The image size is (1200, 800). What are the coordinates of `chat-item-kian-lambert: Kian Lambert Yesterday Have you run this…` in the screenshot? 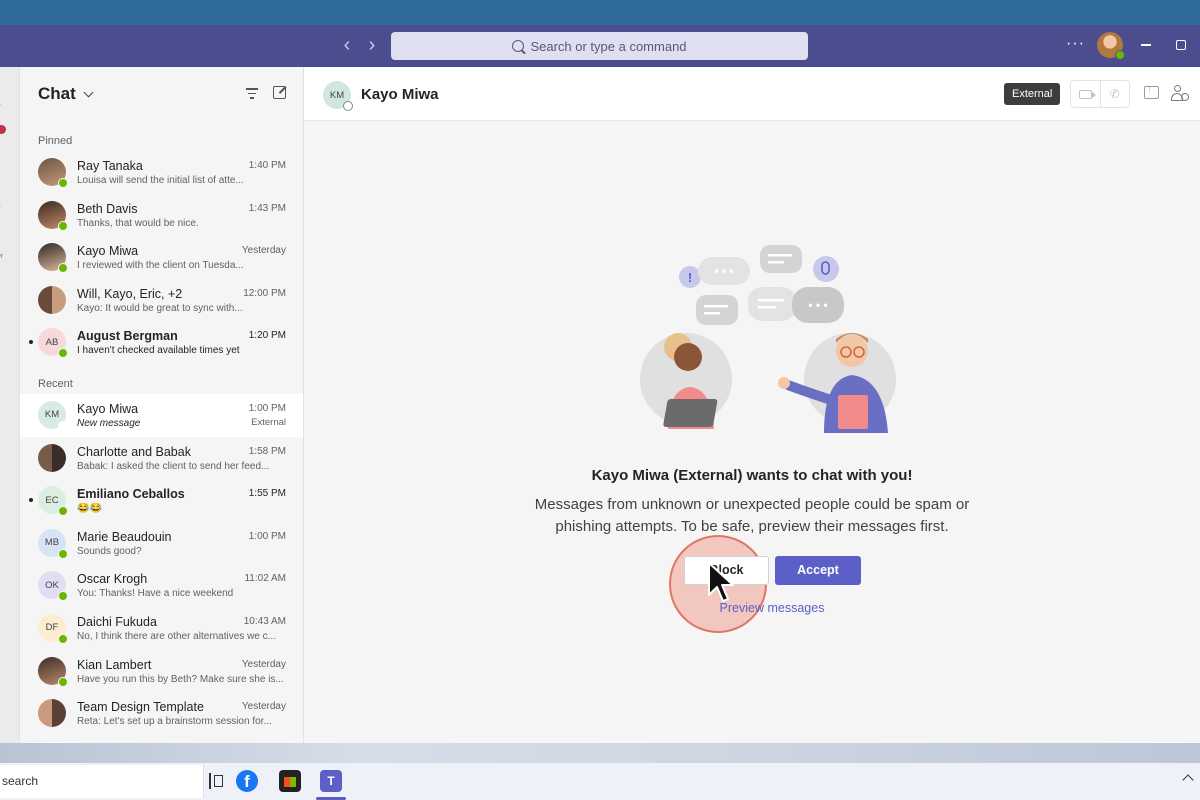 It's located at (161, 671).